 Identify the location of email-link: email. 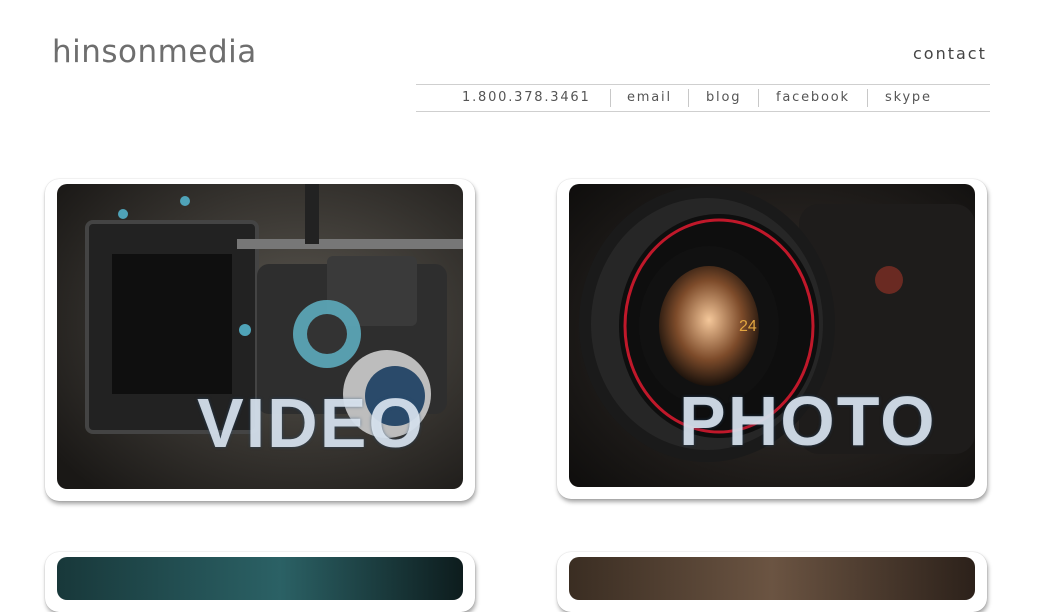
(649, 98).